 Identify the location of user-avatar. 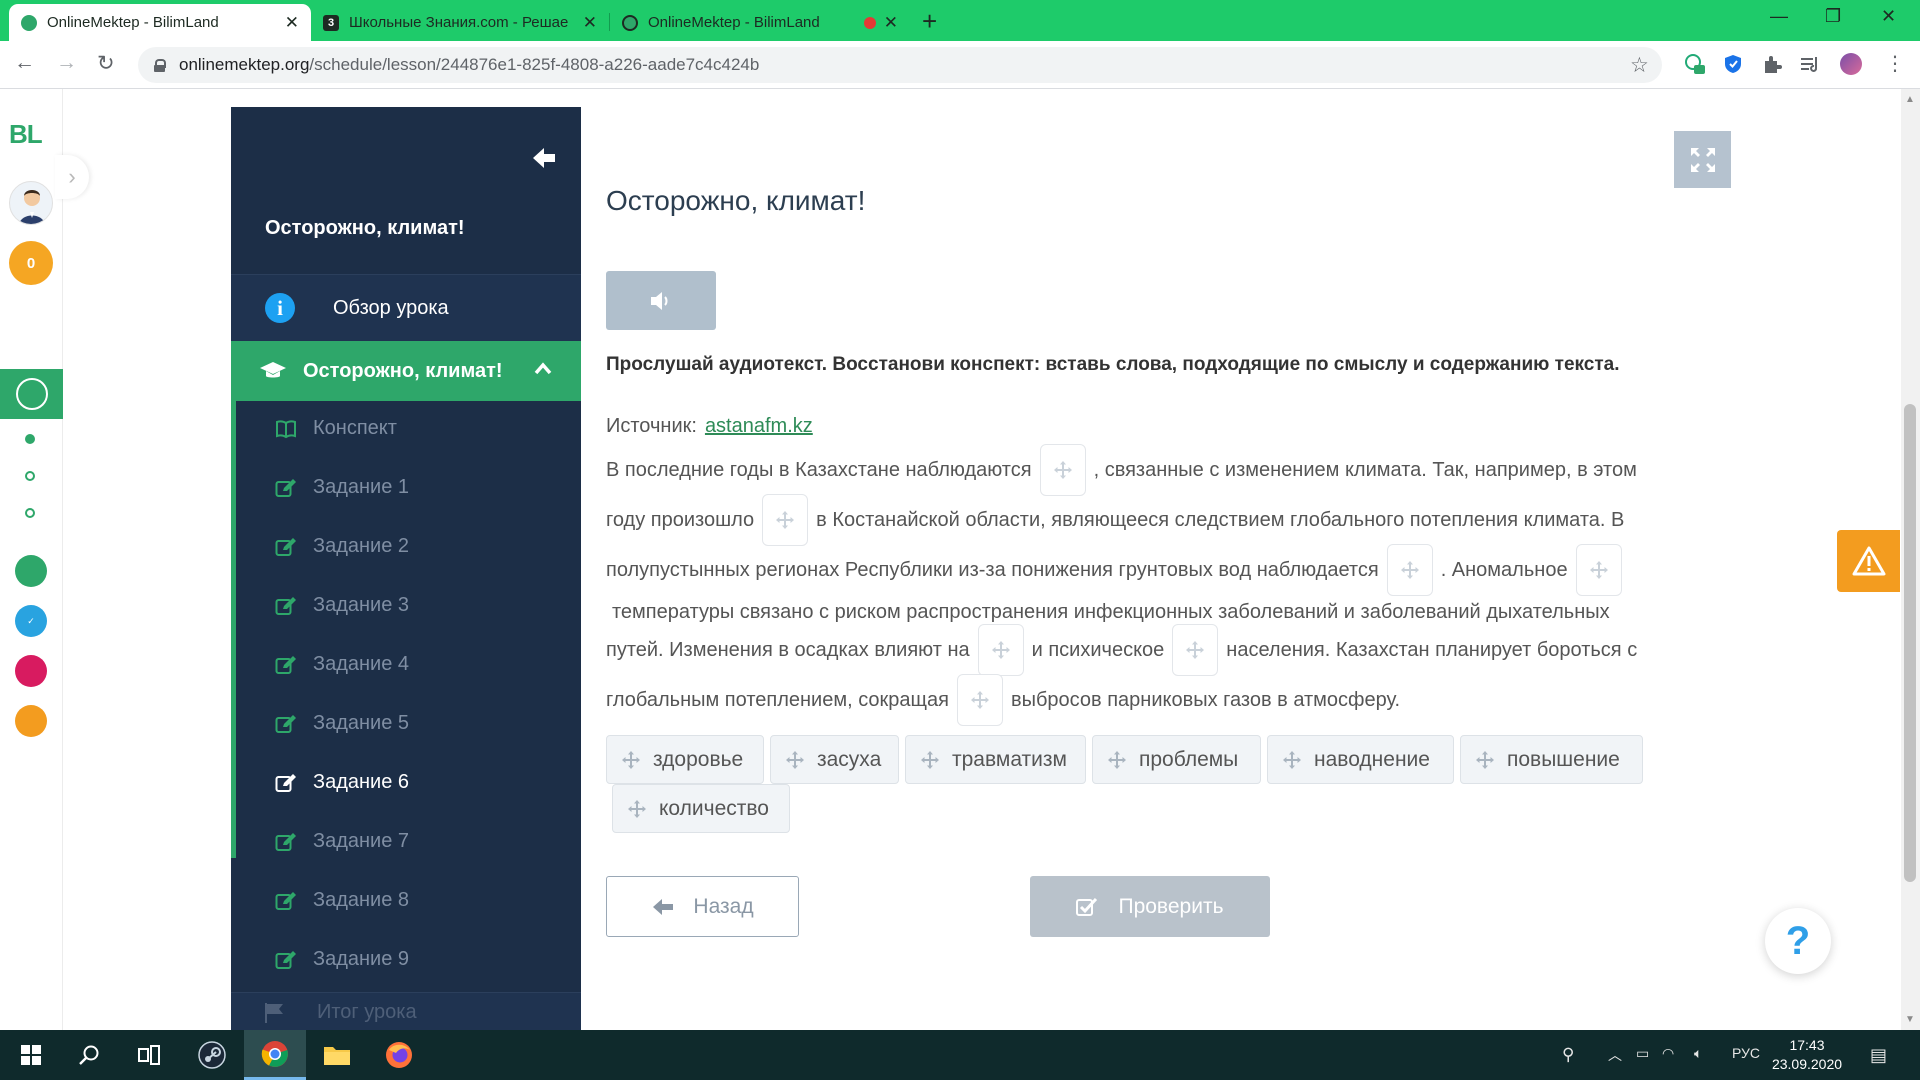
(31, 203).